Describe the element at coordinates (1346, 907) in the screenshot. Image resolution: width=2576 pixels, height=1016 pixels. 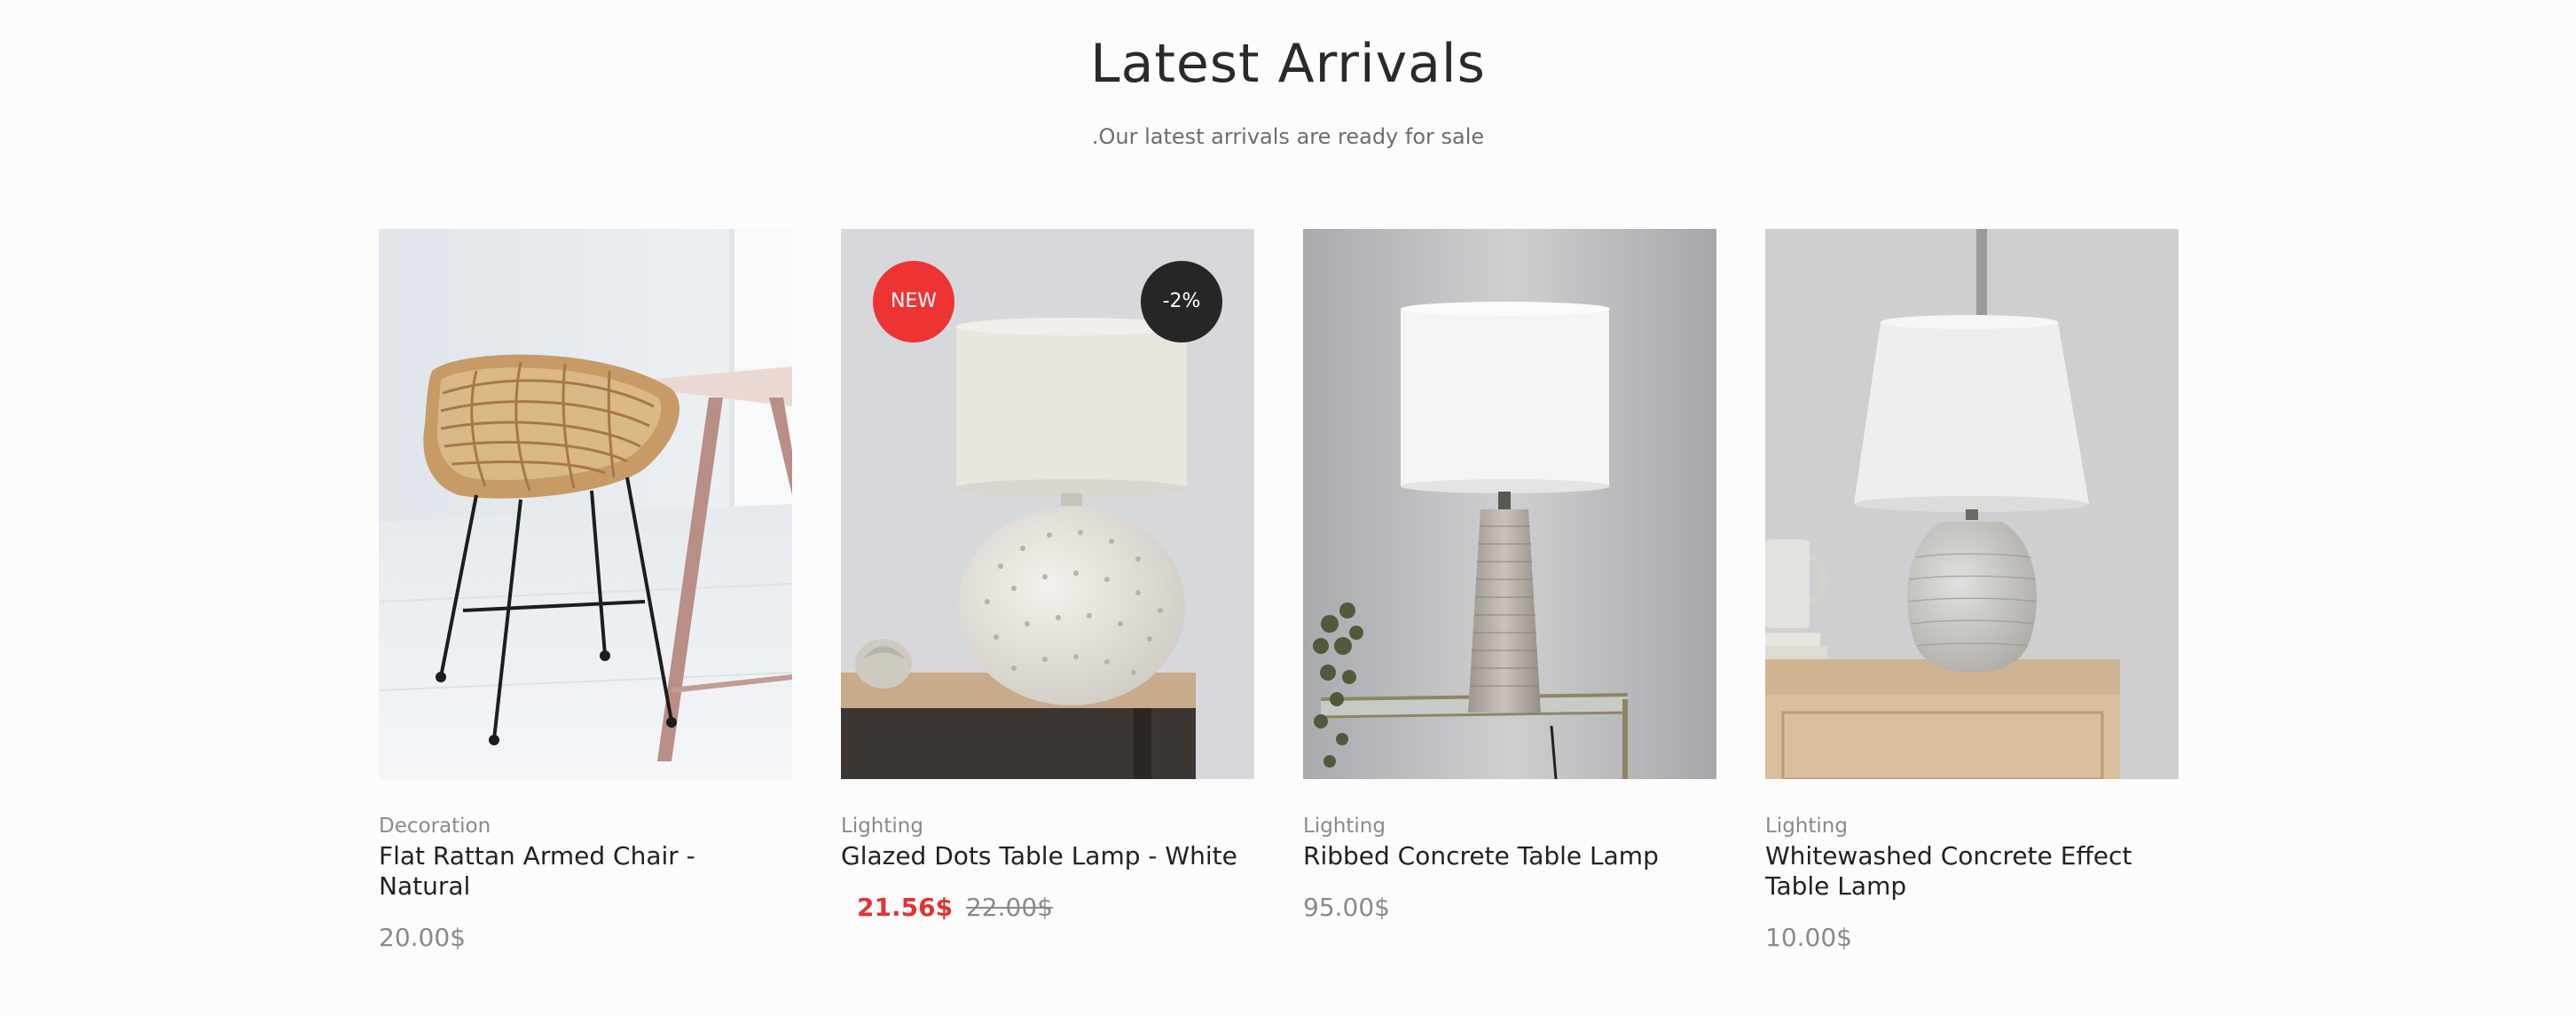
I see `product-price: 95.00$` at that location.